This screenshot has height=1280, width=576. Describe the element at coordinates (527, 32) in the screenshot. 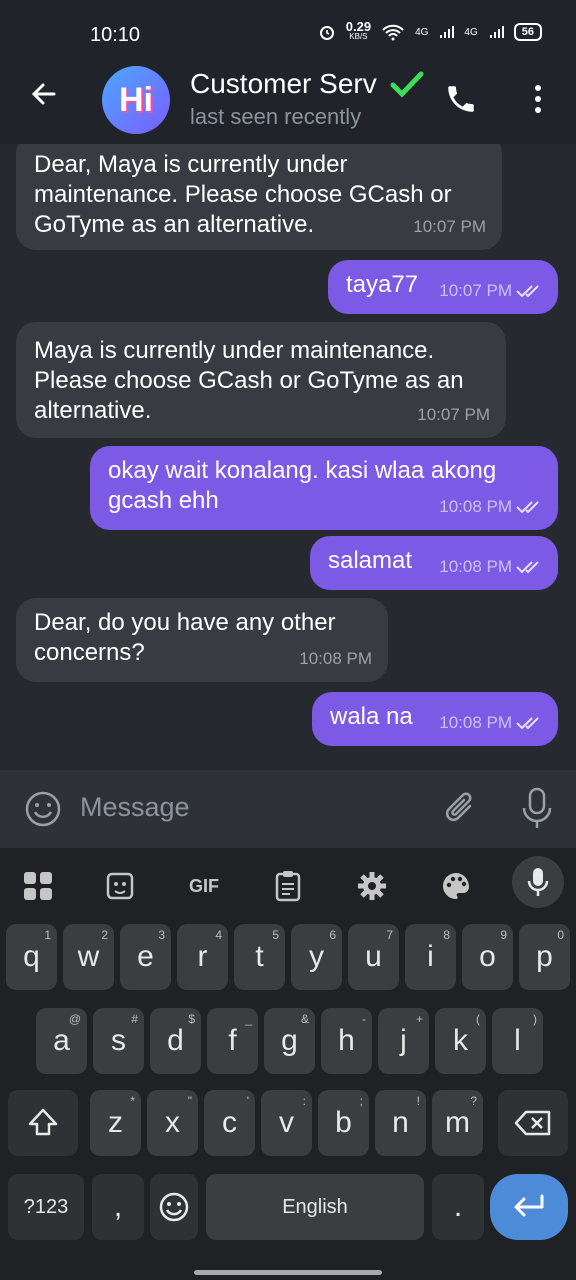

I see `battery-indicator: 56` at that location.